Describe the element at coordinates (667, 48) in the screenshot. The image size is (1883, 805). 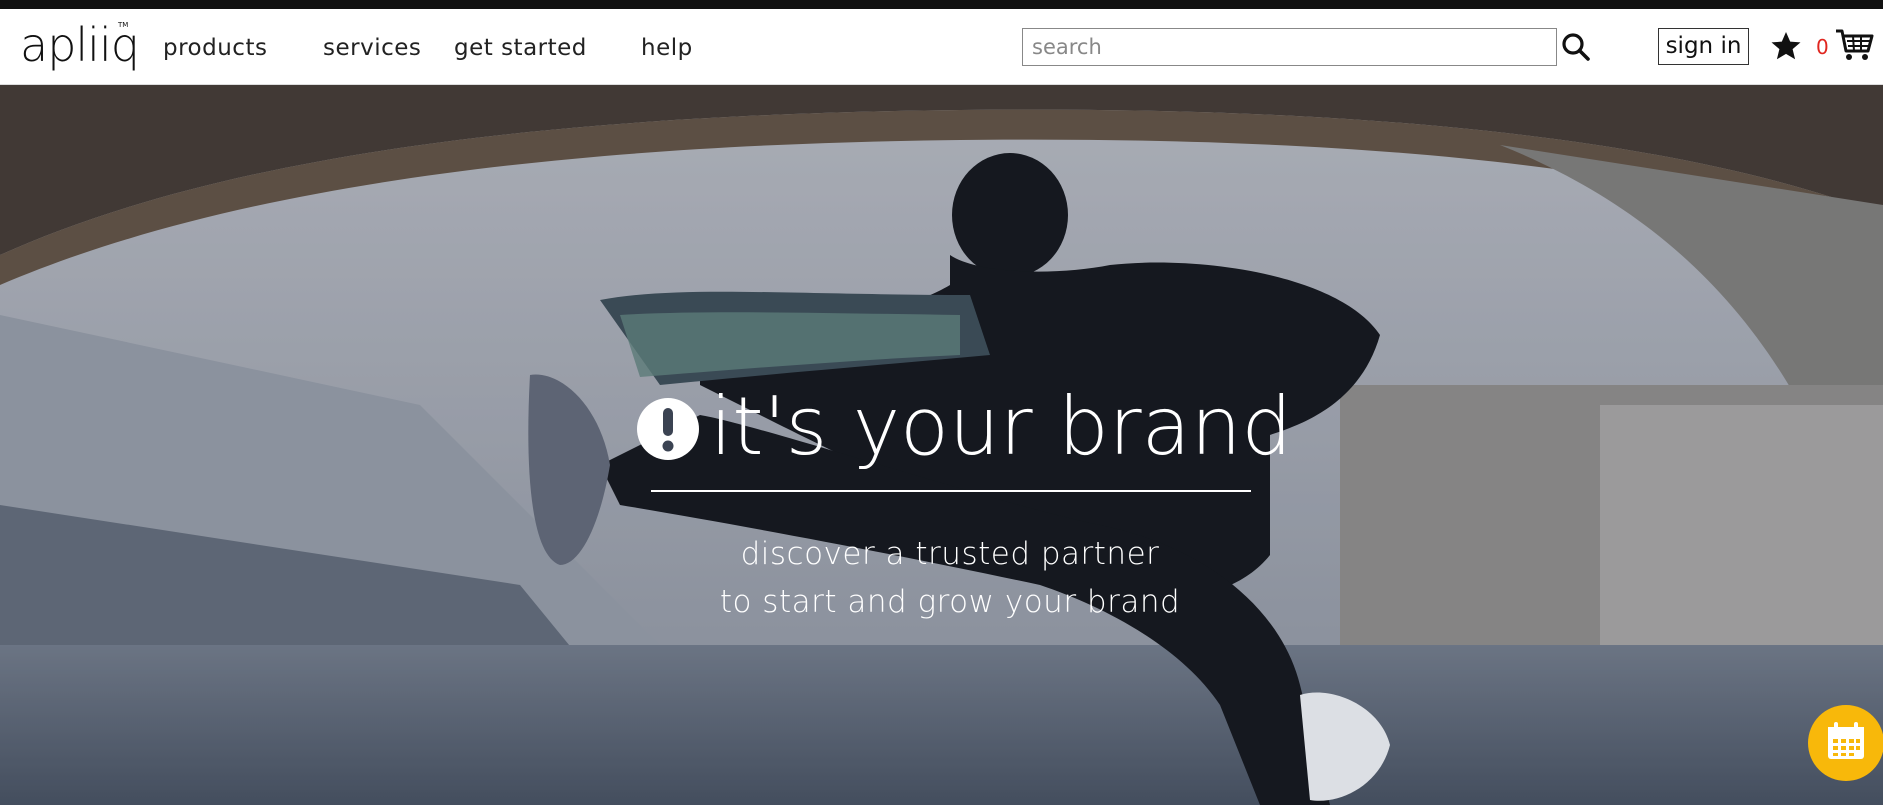
I see `nav-help: help` at that location.